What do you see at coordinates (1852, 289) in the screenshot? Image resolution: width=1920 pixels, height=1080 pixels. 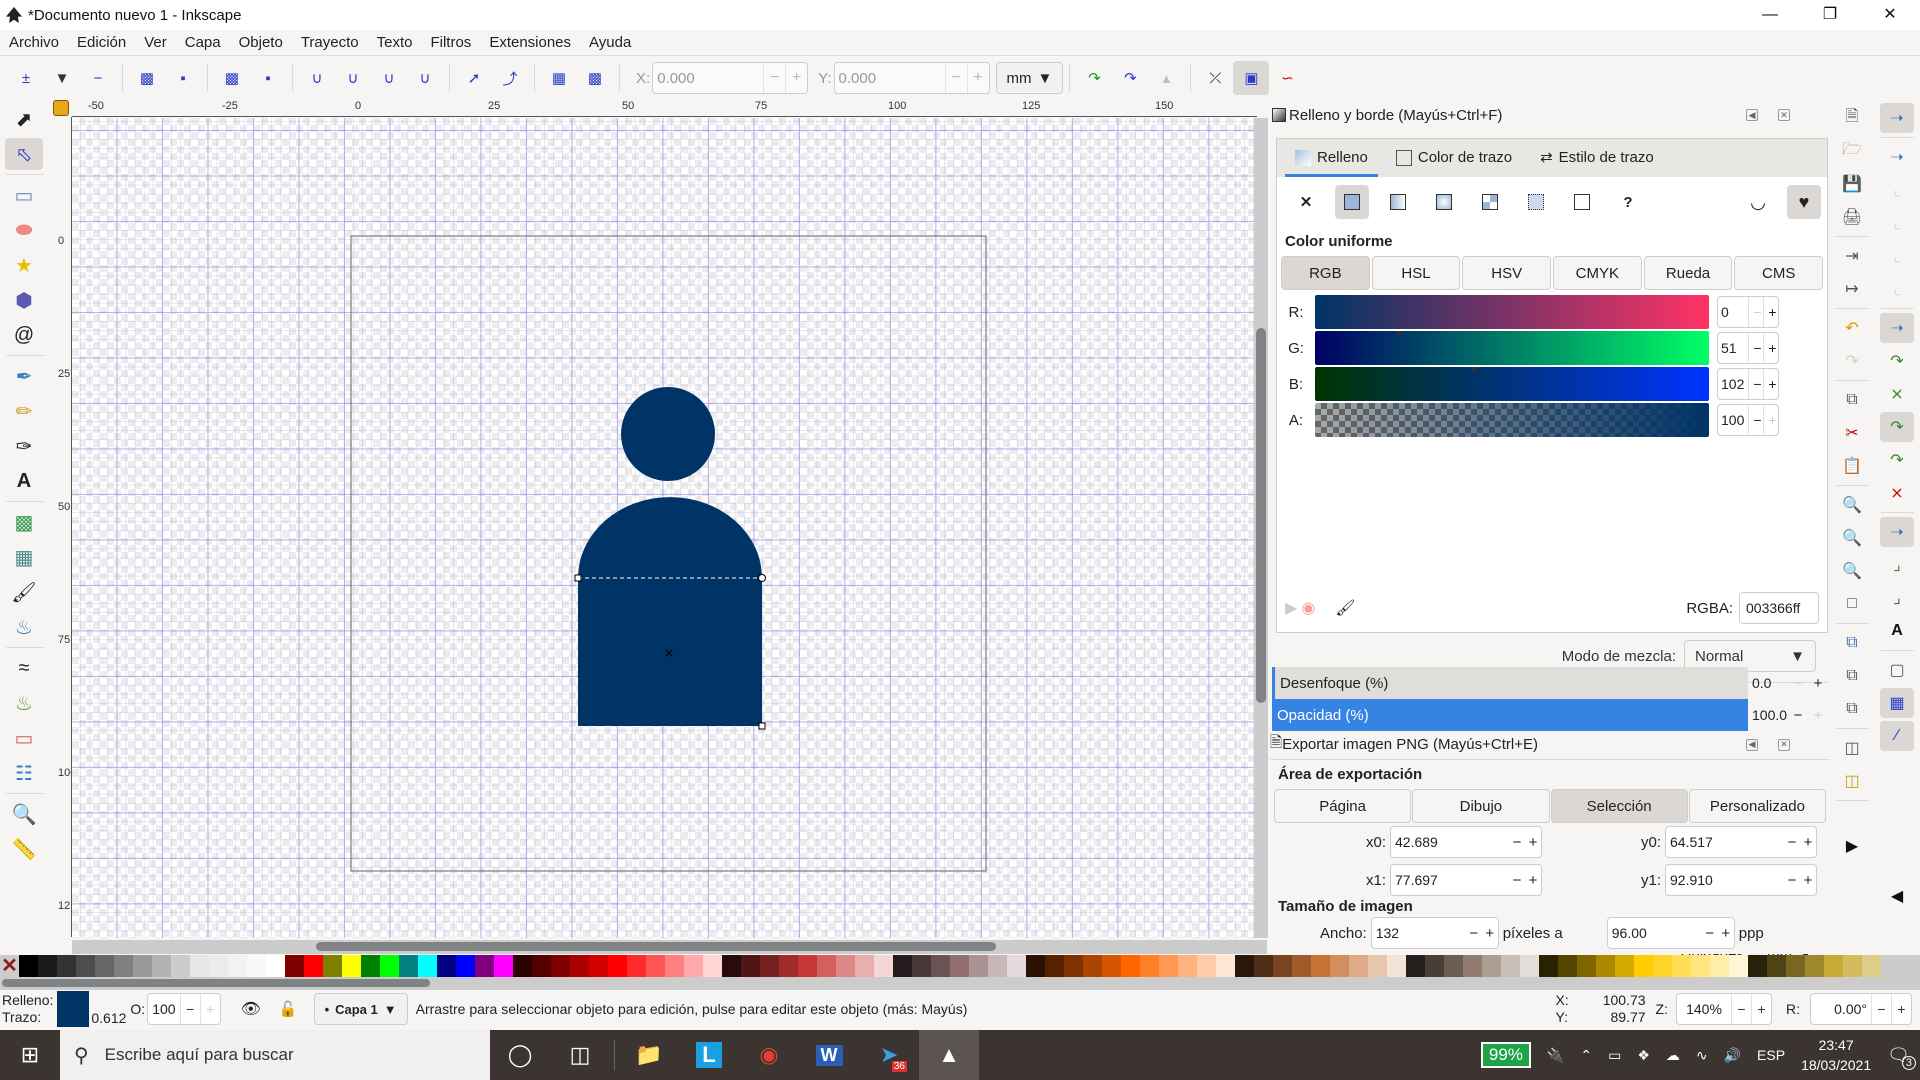 I see `export-icon: ↦` at bounding box center [1852, 289].